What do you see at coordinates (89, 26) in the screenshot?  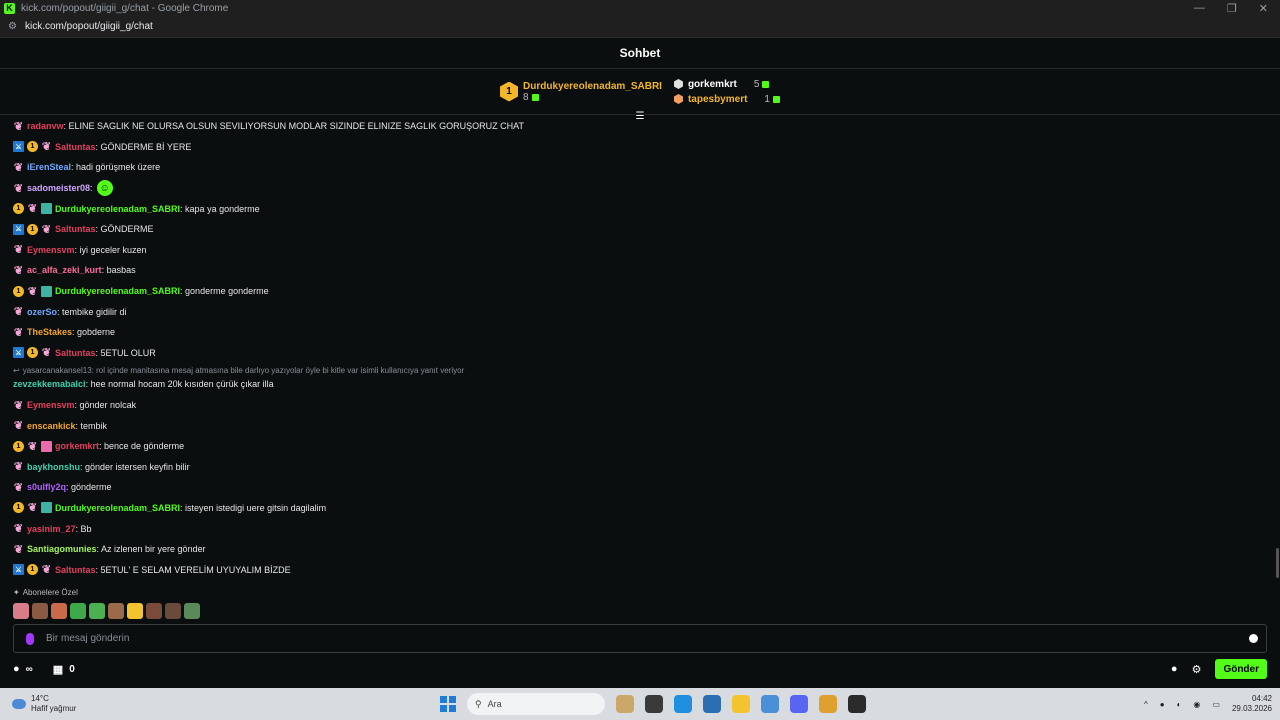 I see `url-text: kick.com/popout/giigii_g/chat` at bounding box center [89, 26].